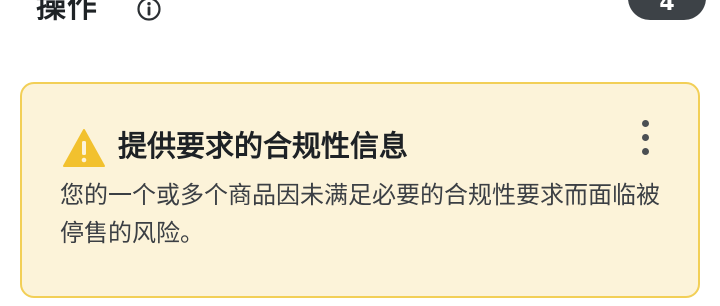 The width and height of the screenshot is (720, 306). Describe the element at coordinates (149, 11) in the screenshot. I see `info-icon` at that location.